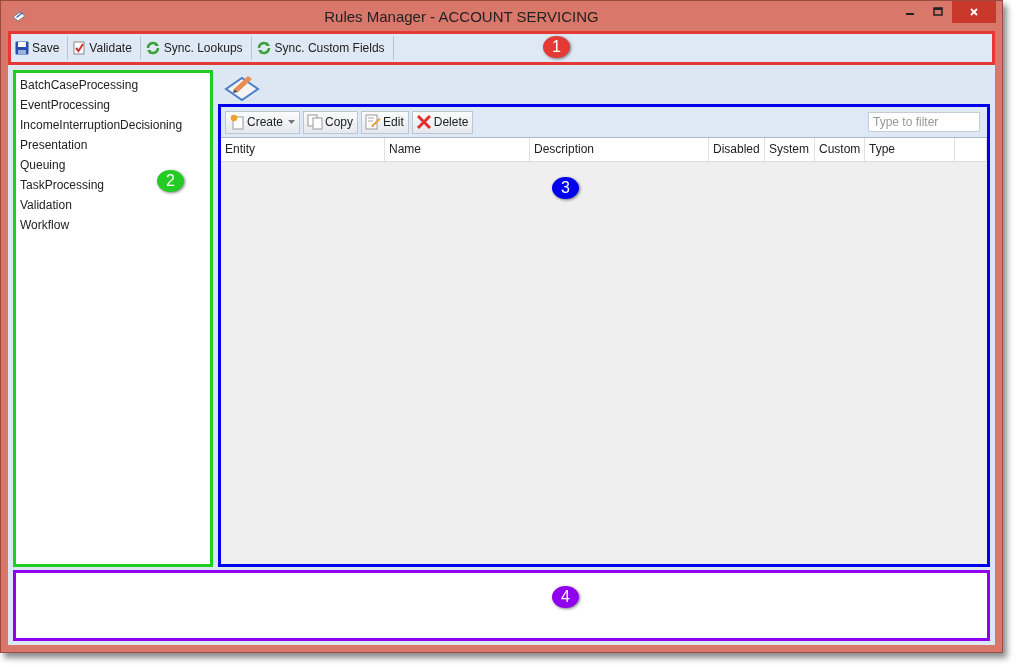  Describe the element at coordinates (385, 122) in the screenshot. I see `toolbar-button: Edit` at that location.